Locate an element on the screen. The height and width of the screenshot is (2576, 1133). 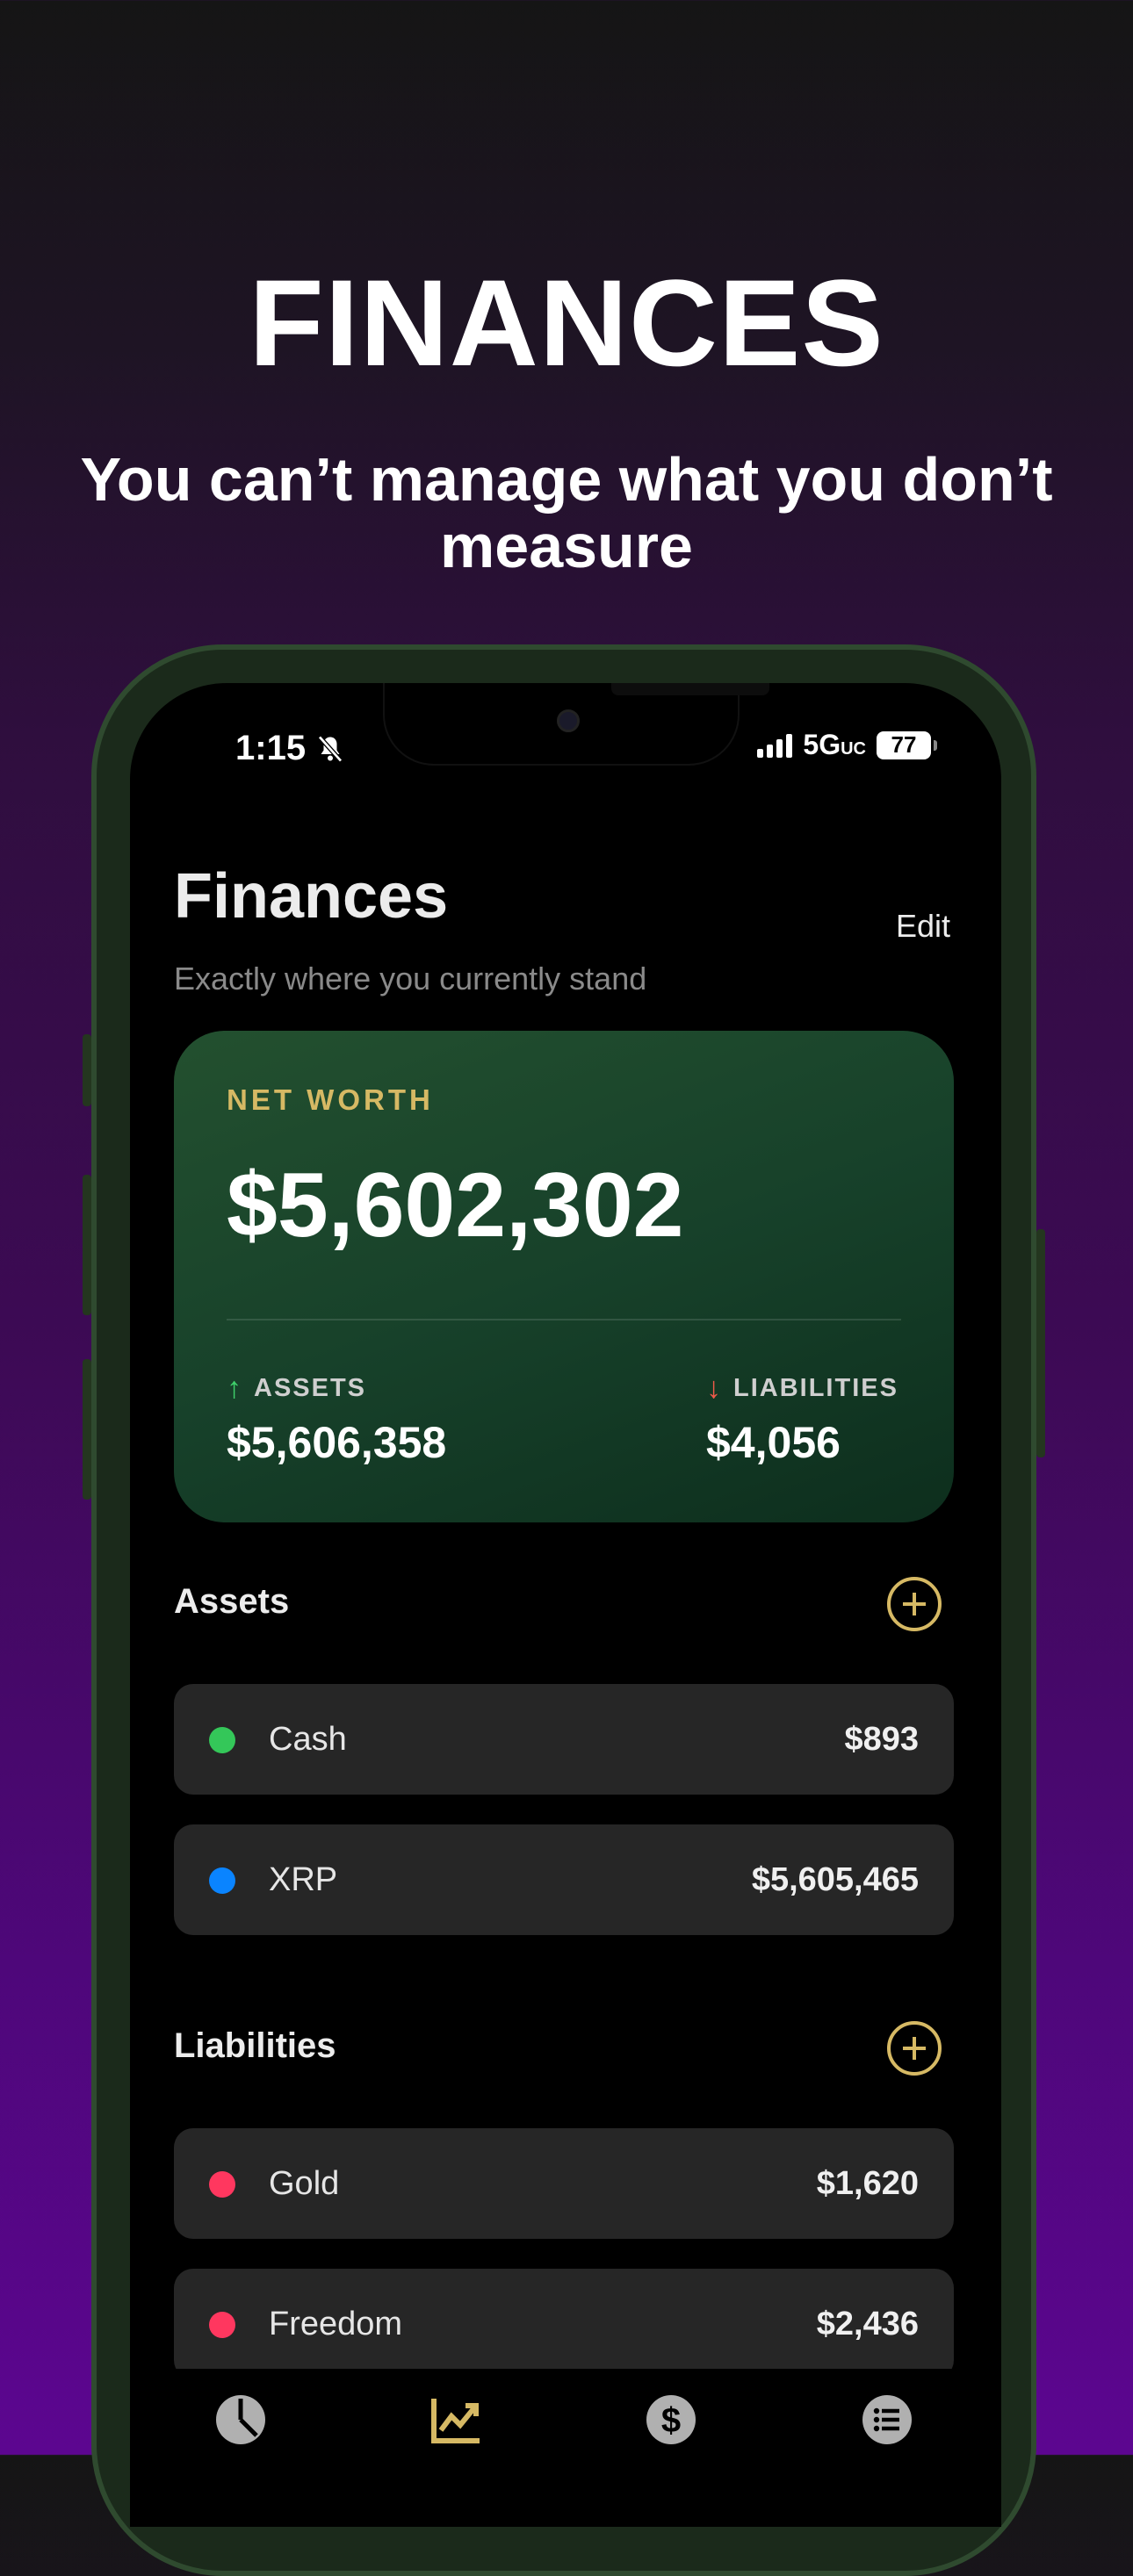
item-name: Cash is located at coordinates (308, 1739).